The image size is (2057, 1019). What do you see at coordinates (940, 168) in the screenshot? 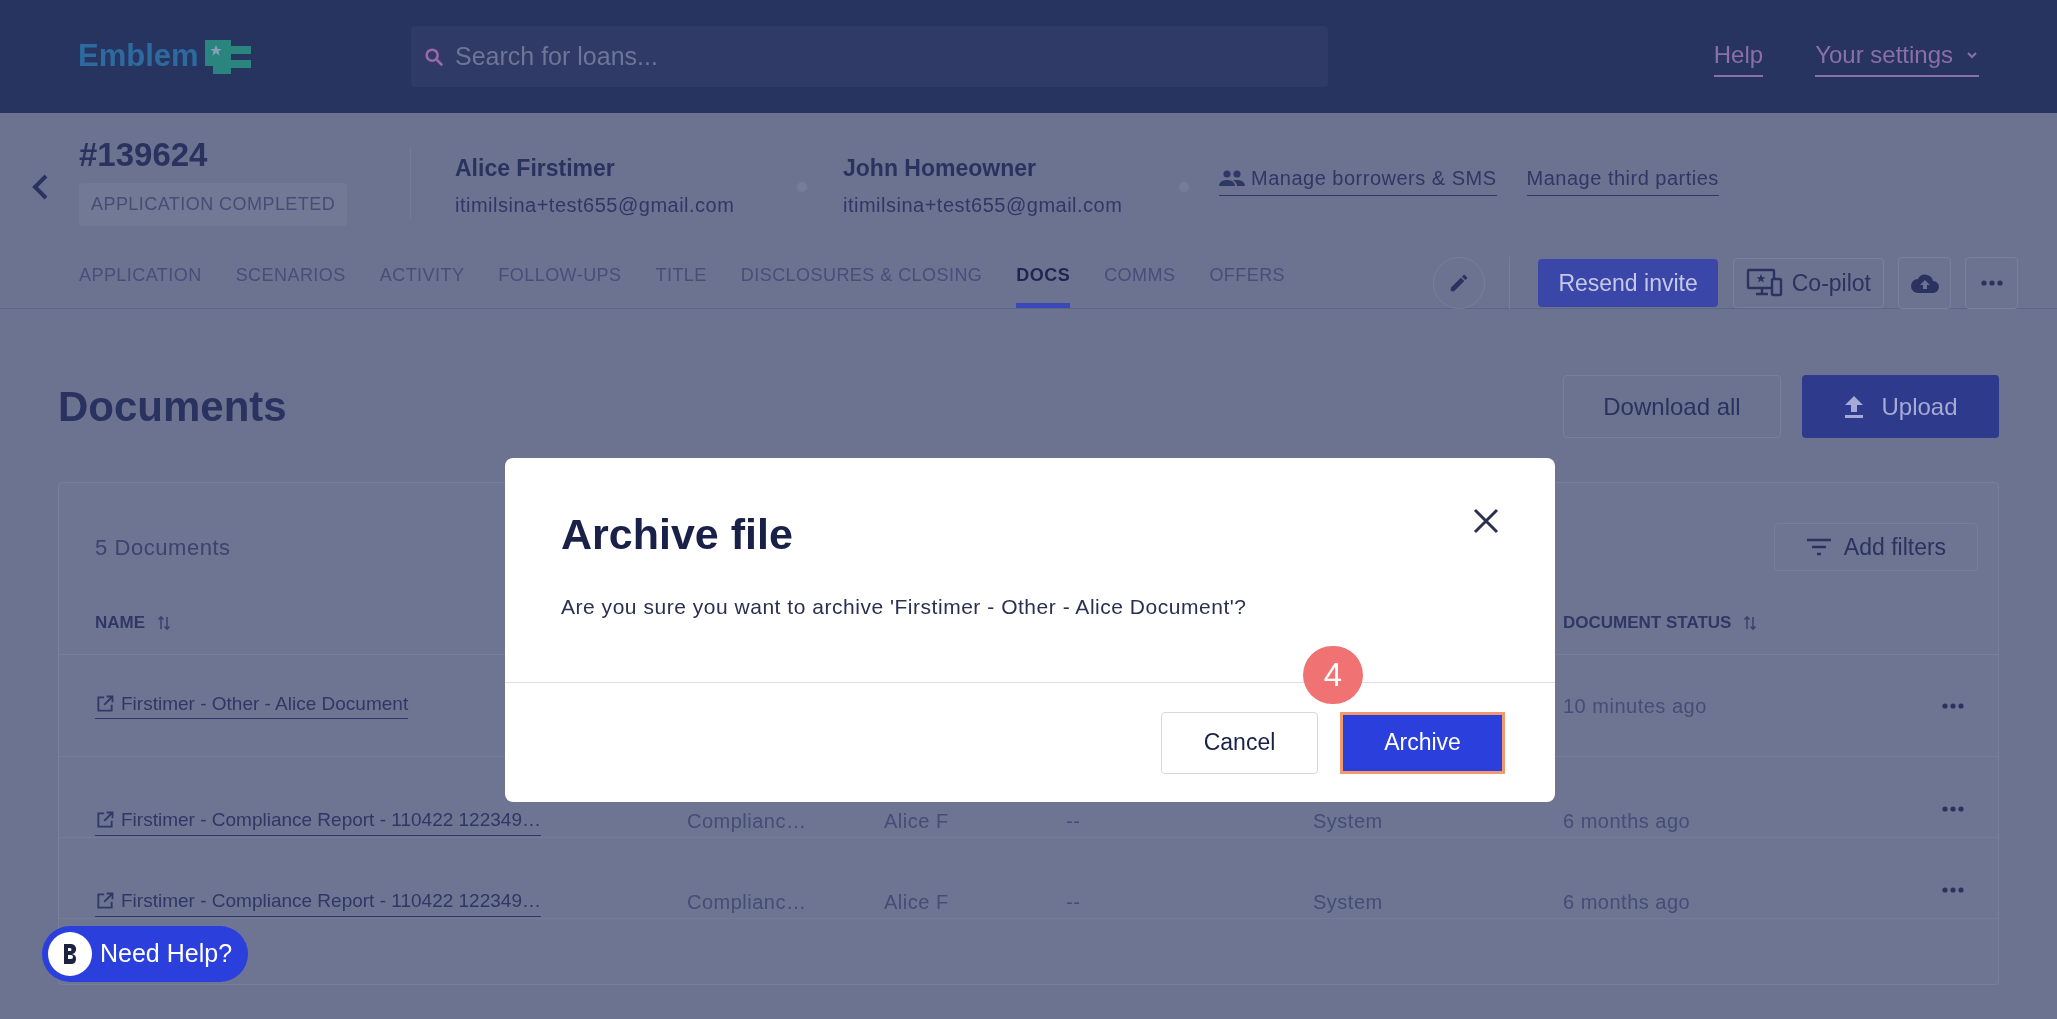
I see `borrower-name: John Homeowner` at bounding box center [940, 168].